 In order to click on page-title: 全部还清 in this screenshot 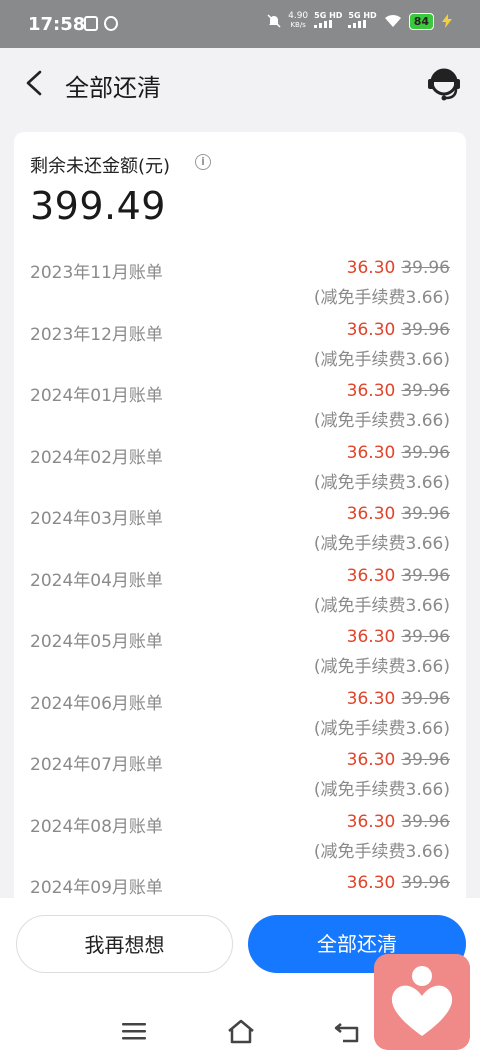, I will do `click(113, 88)`.